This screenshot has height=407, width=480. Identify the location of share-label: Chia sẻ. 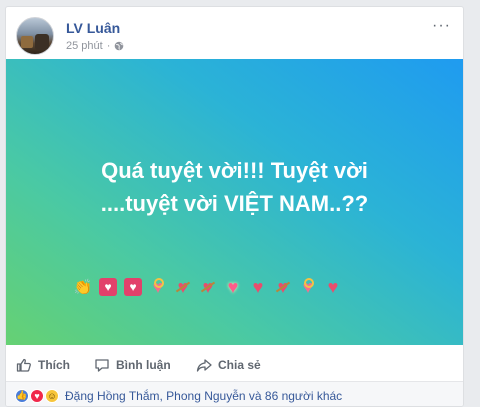
(239, 365).